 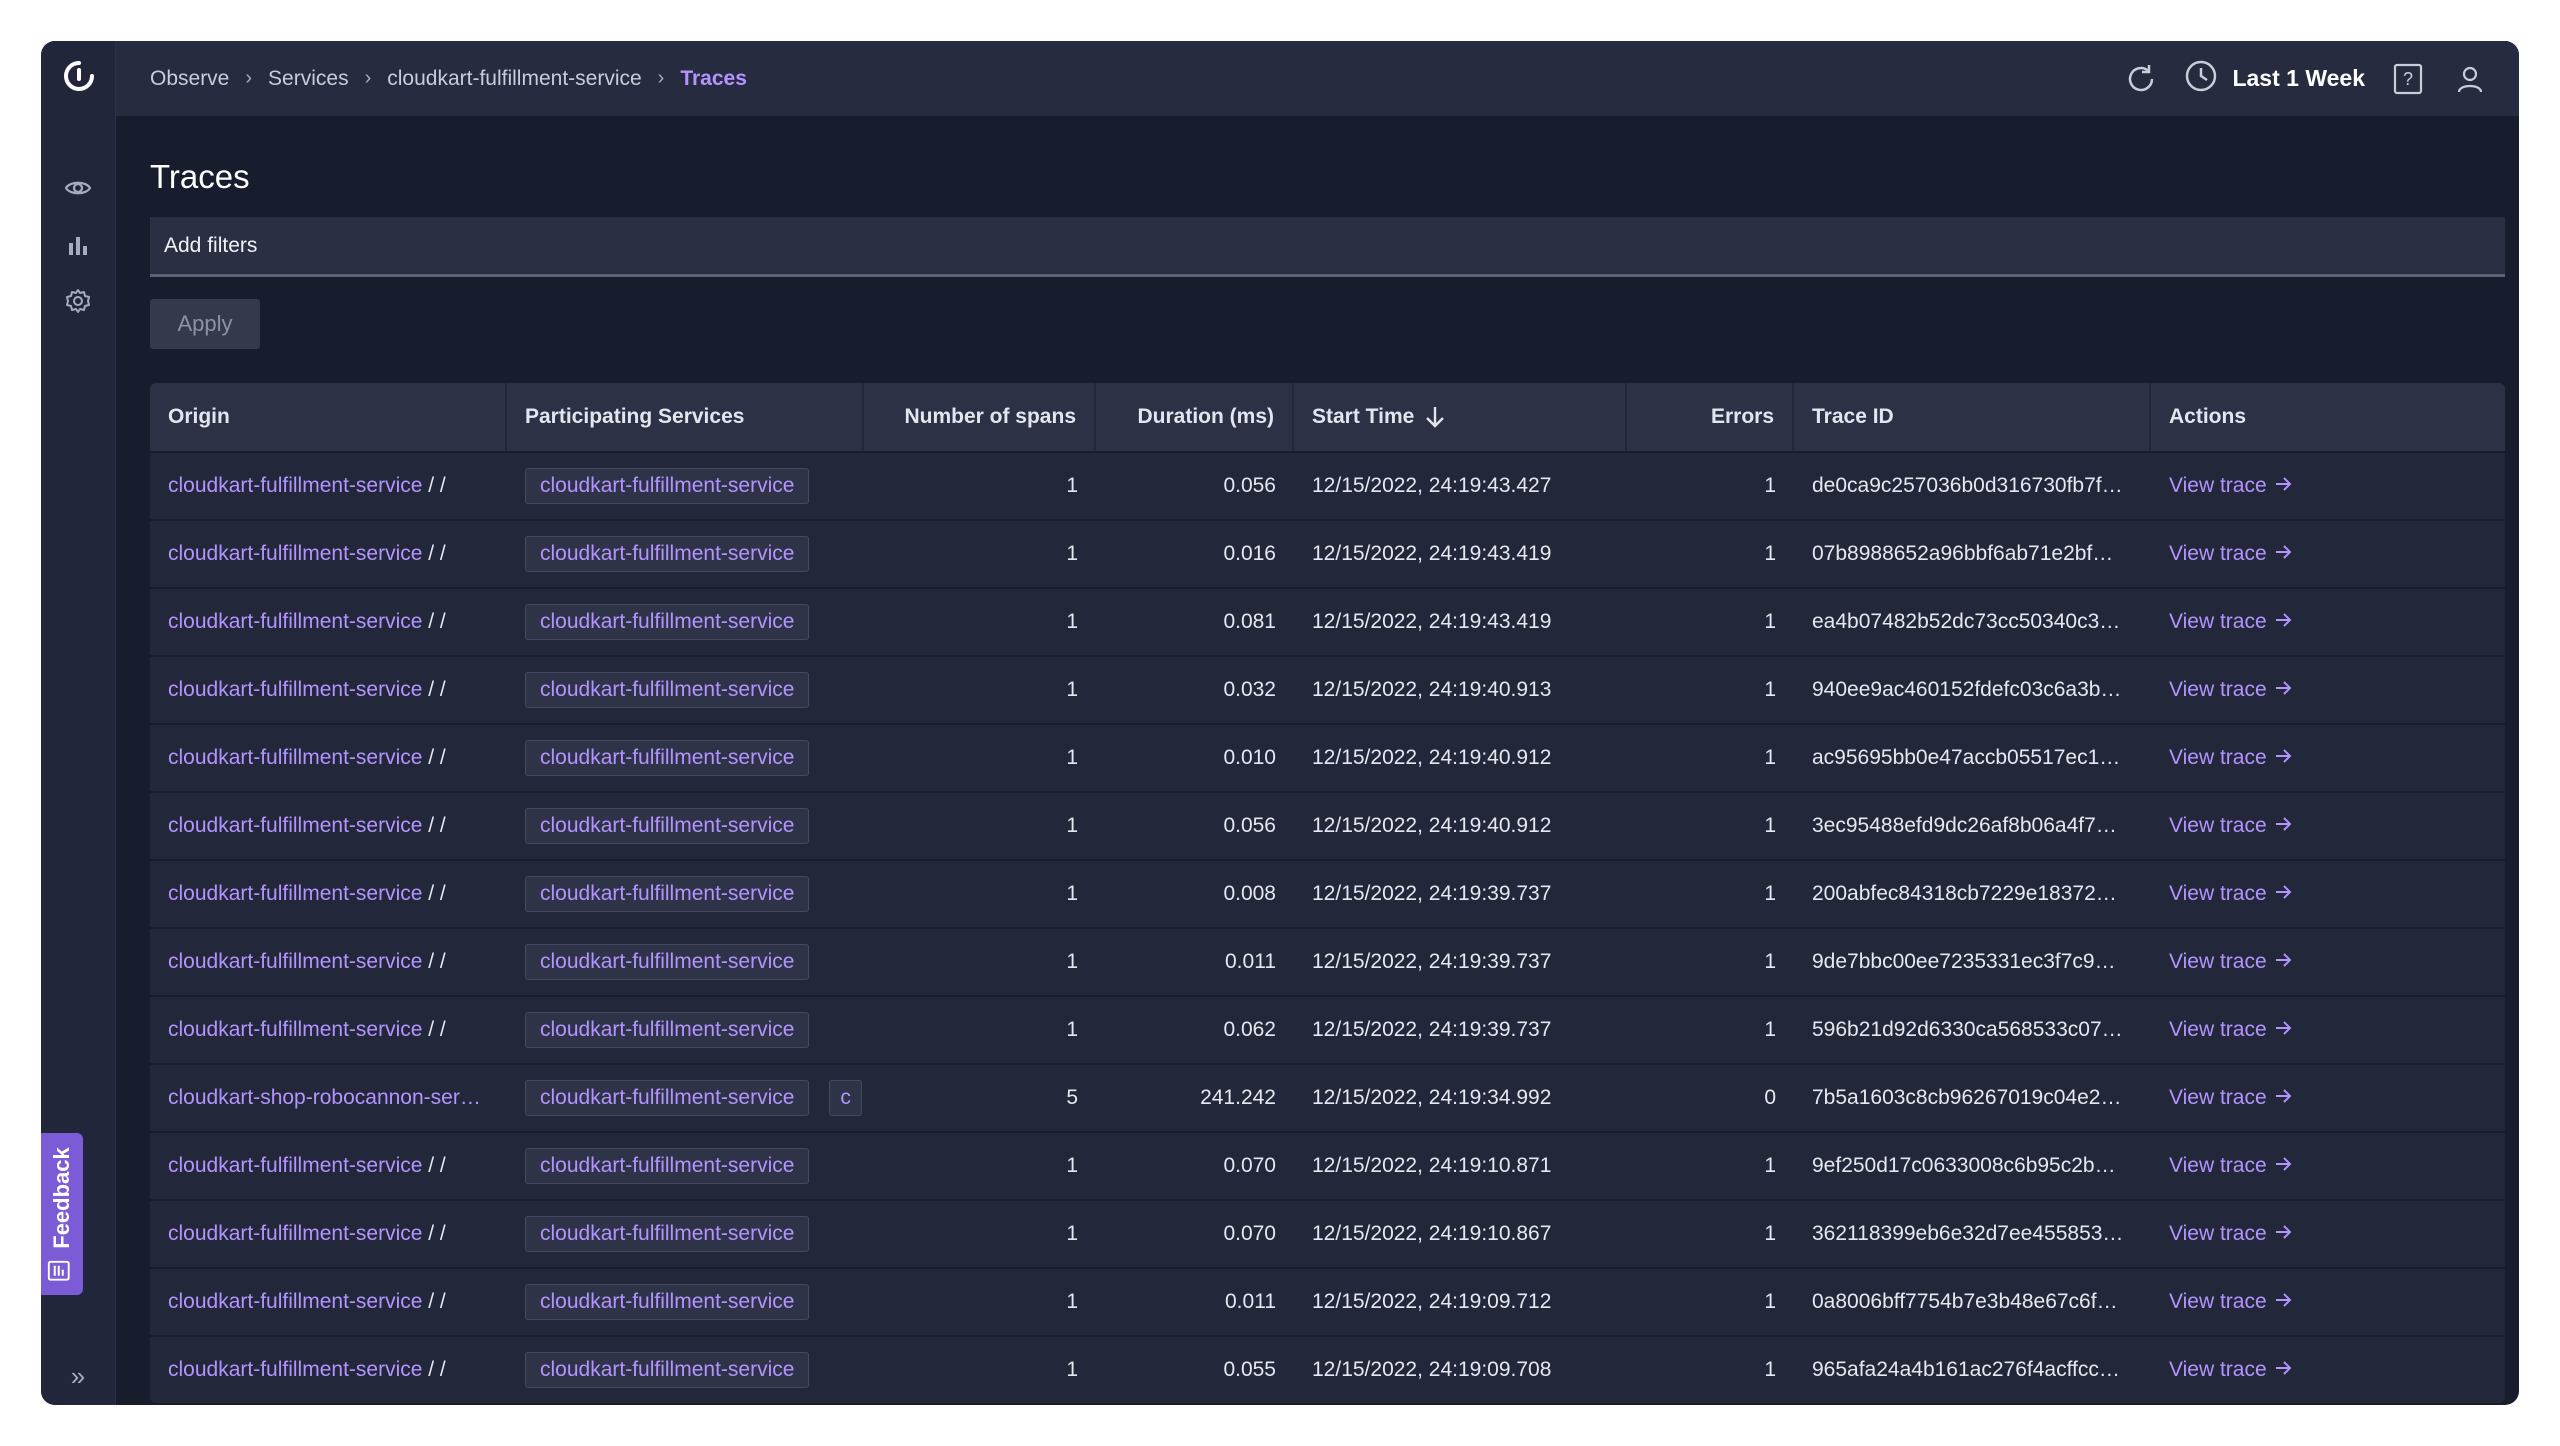 I want to click on column-origin: Origin, so click(x=328, y=417).